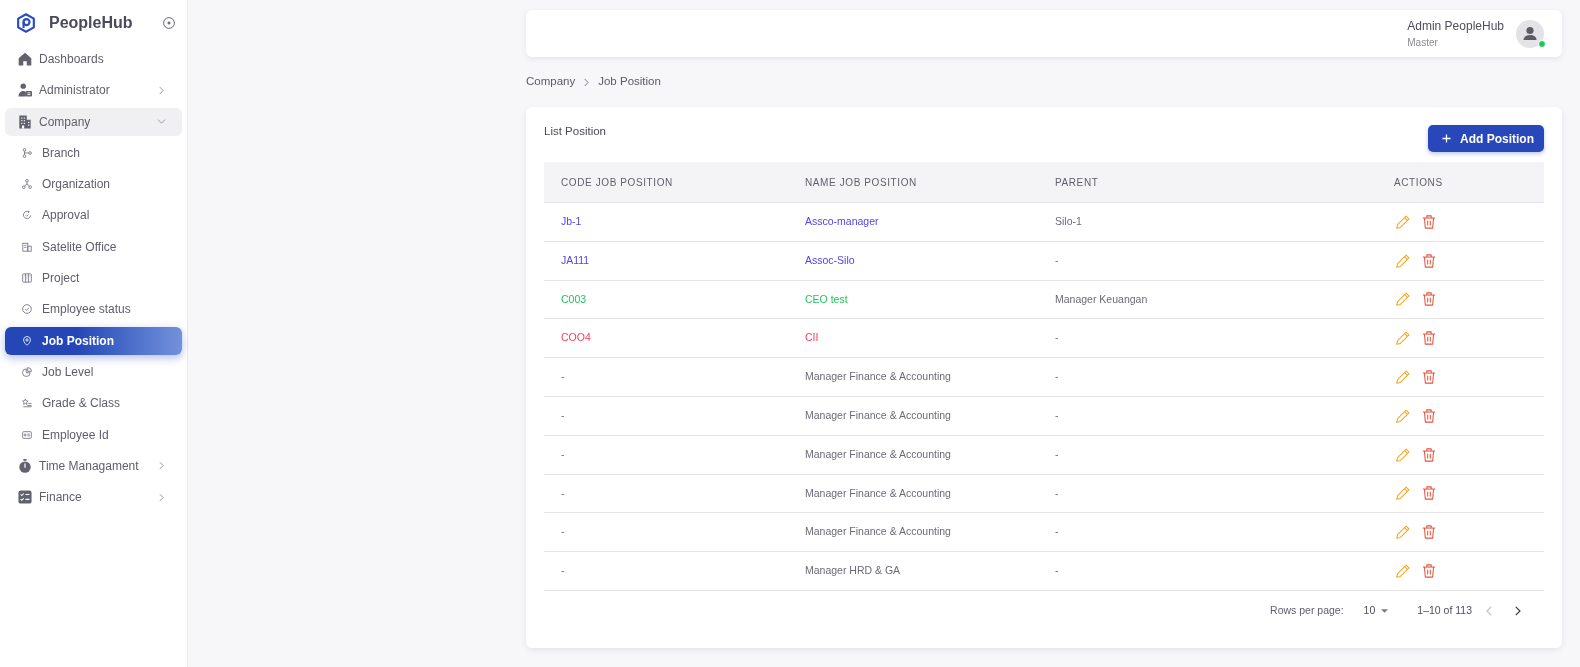 Image resolution: width=1580 pixels, height=667 pixels. Describe the element at coordinates (26, 22) in the screenshot. I see `logo-icon` at that location.